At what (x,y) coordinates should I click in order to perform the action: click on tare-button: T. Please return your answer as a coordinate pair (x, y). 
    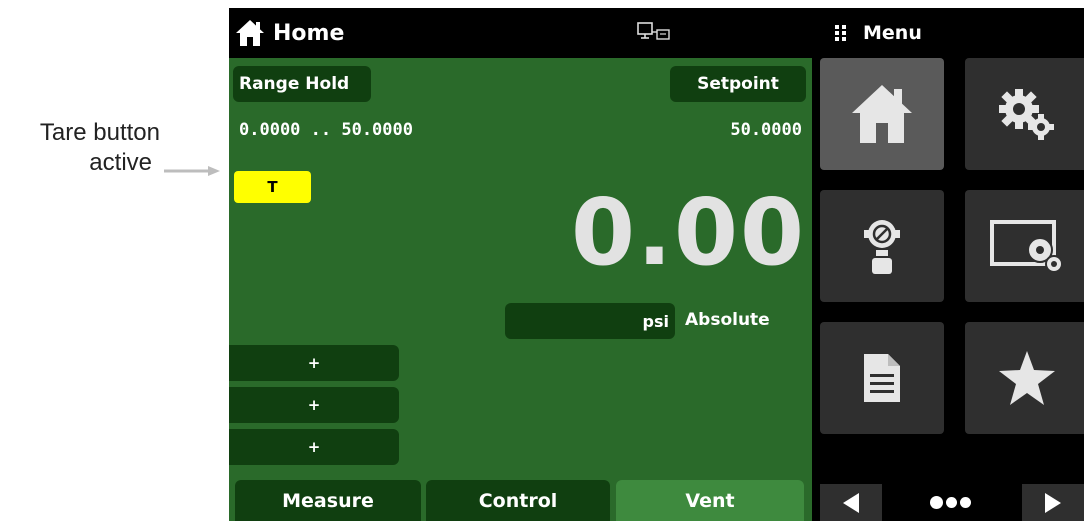
    Looking at the image, I should click on (272, 187).